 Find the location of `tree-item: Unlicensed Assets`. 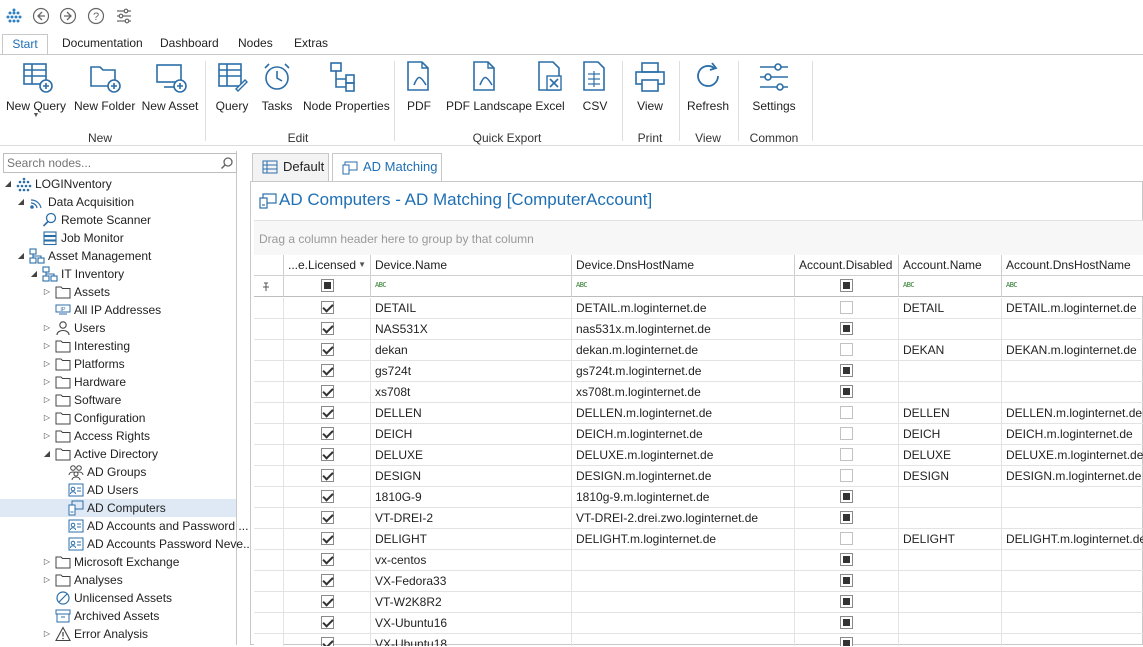

tree-item: Unlicensed Assets is located at coordinates (118, 598).